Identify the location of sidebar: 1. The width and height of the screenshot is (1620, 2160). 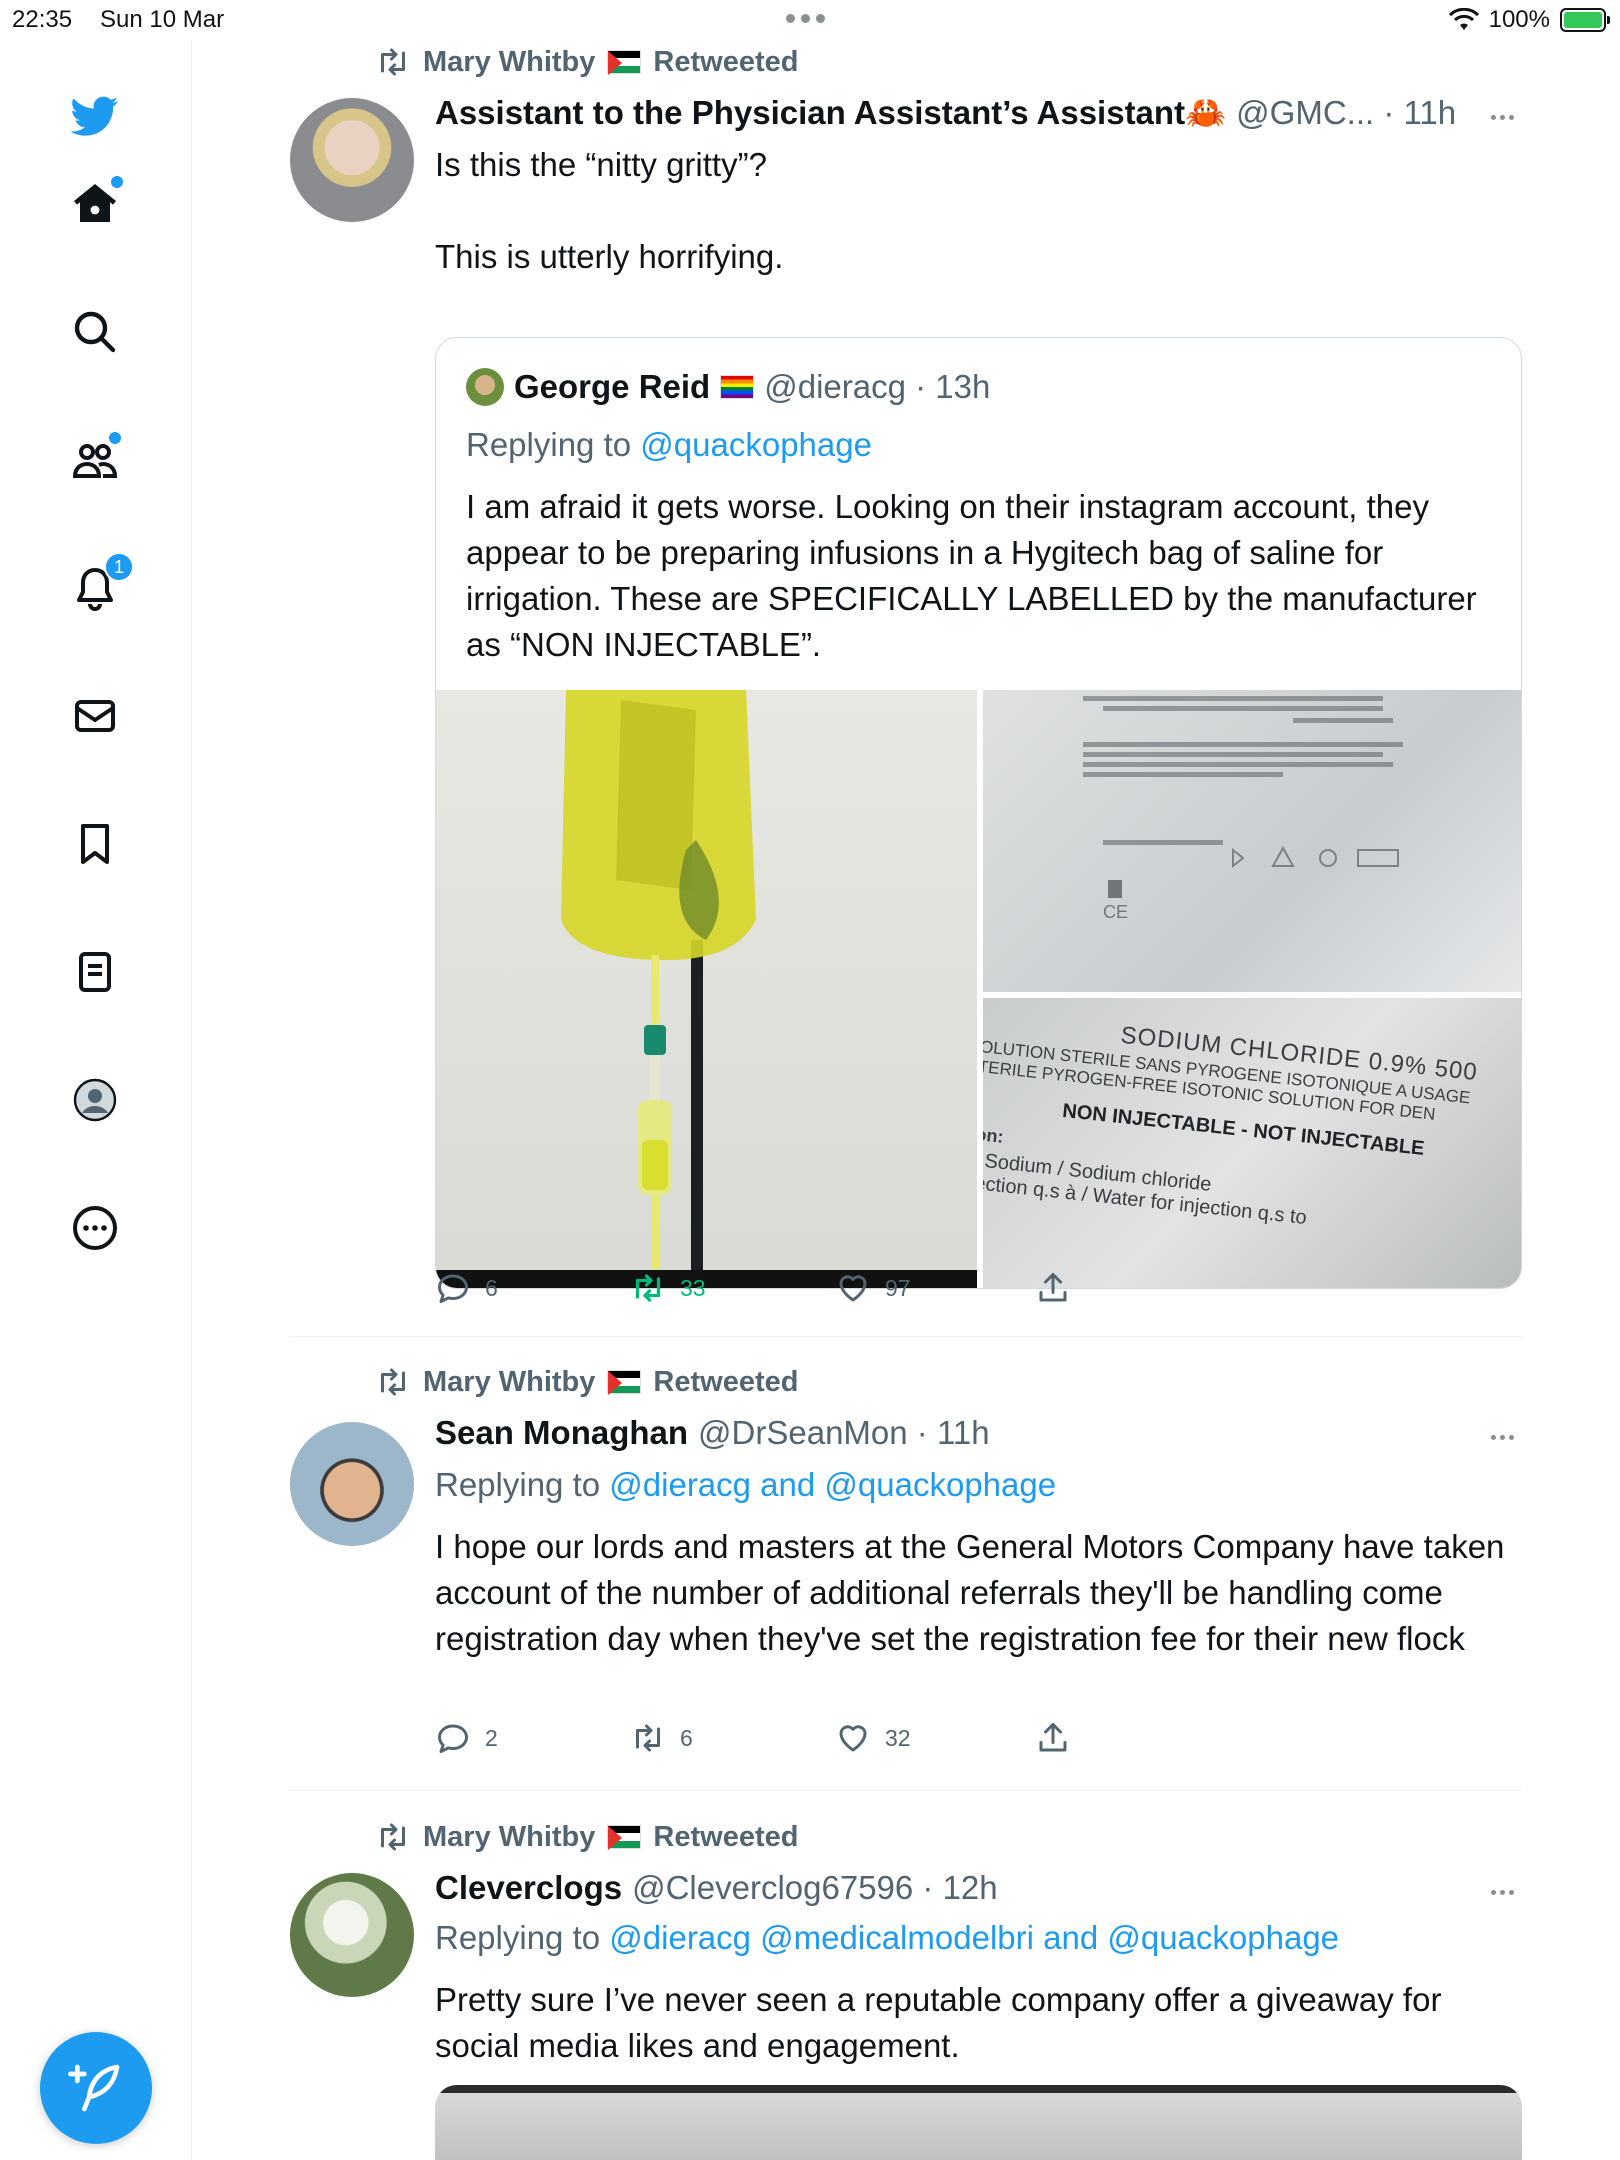
(96, 1100).